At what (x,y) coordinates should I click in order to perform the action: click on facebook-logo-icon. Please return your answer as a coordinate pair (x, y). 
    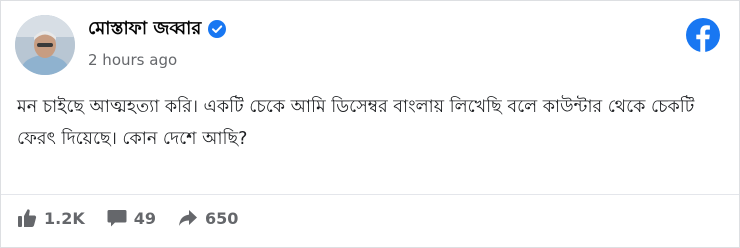
    Looking at the image, I should click on (703, 35).